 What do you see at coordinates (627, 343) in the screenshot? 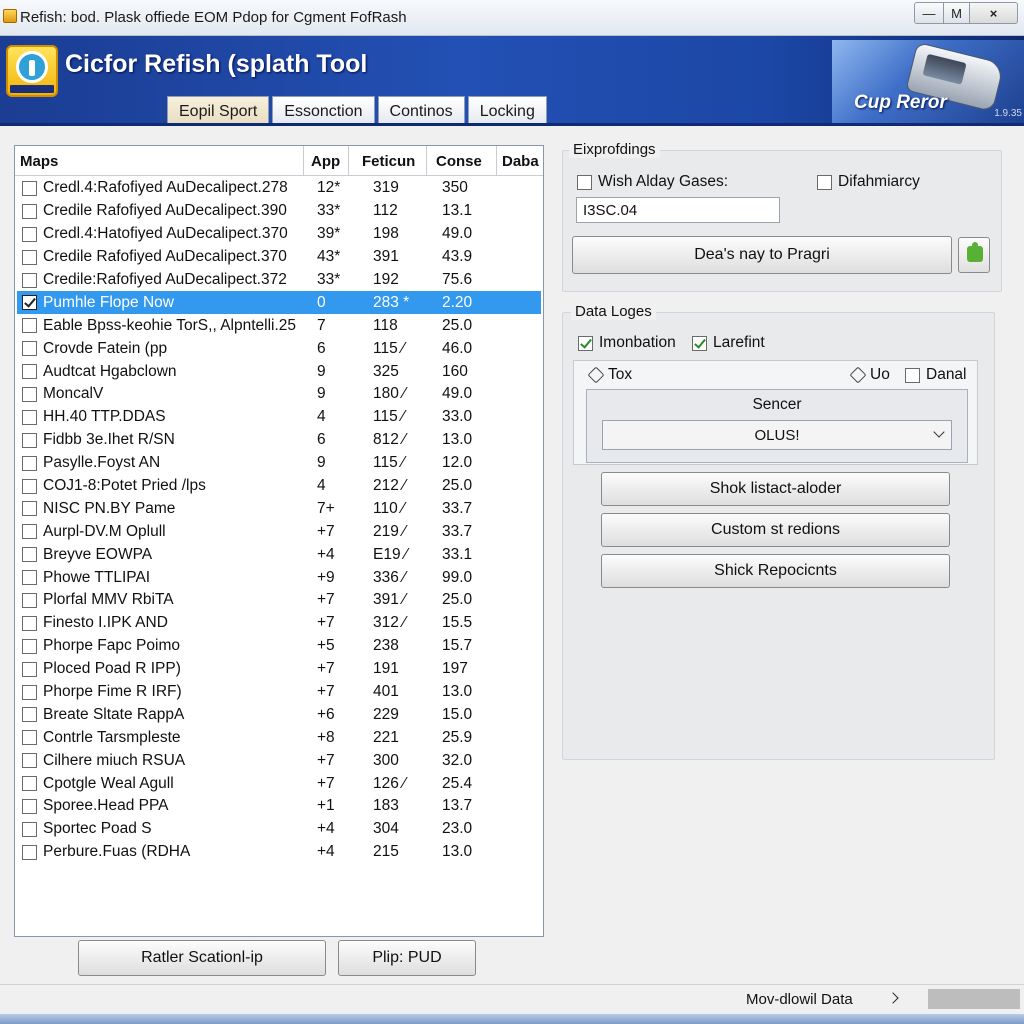
I see `imonbation-checkbox: Imonbation` at bounding box center [627, 343].